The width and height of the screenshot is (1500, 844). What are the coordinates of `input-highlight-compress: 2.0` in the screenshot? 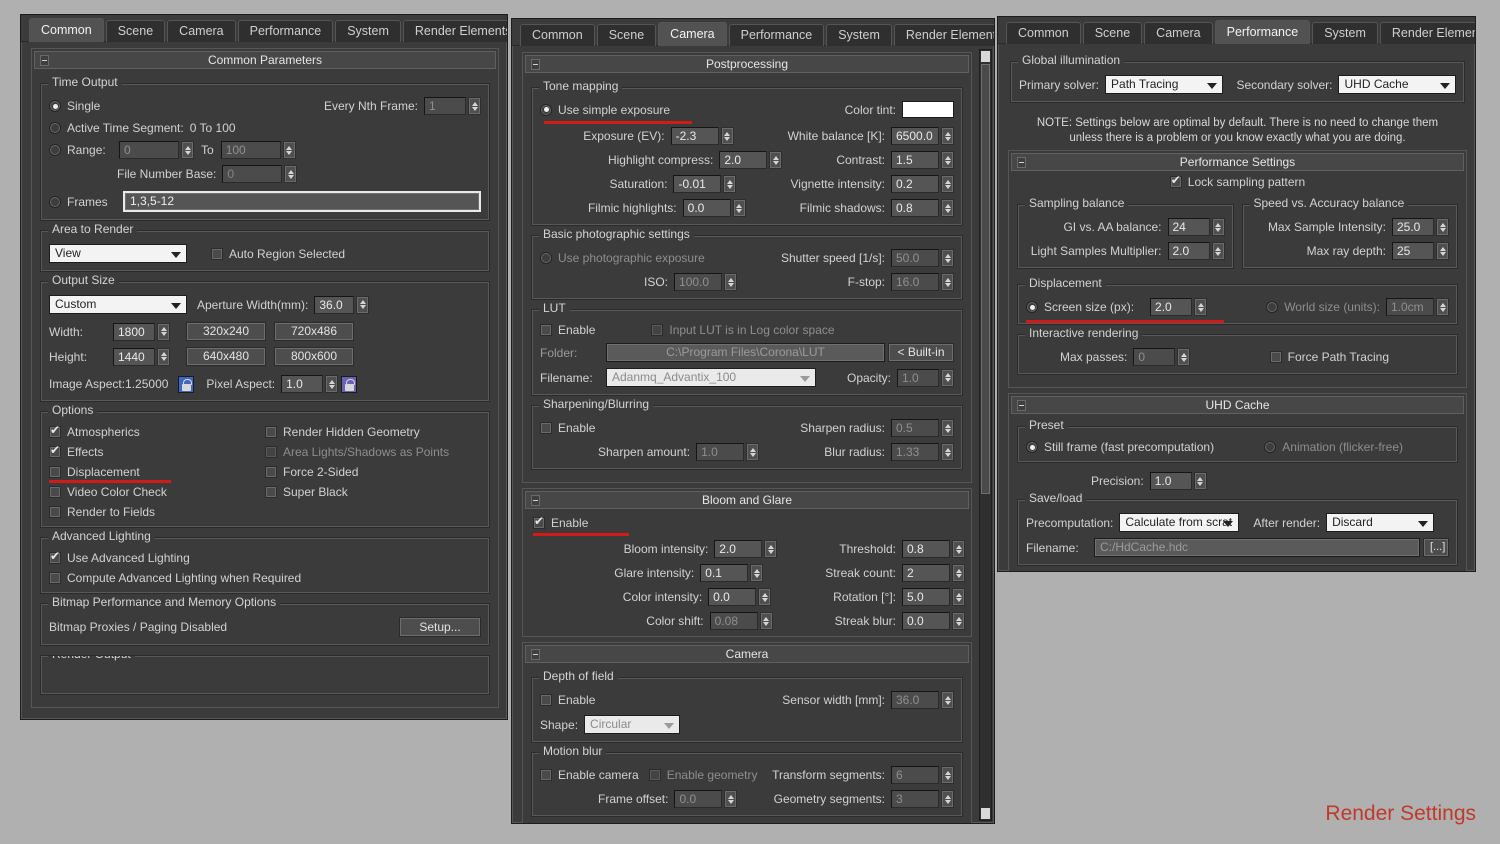 It's located at (743, 160).